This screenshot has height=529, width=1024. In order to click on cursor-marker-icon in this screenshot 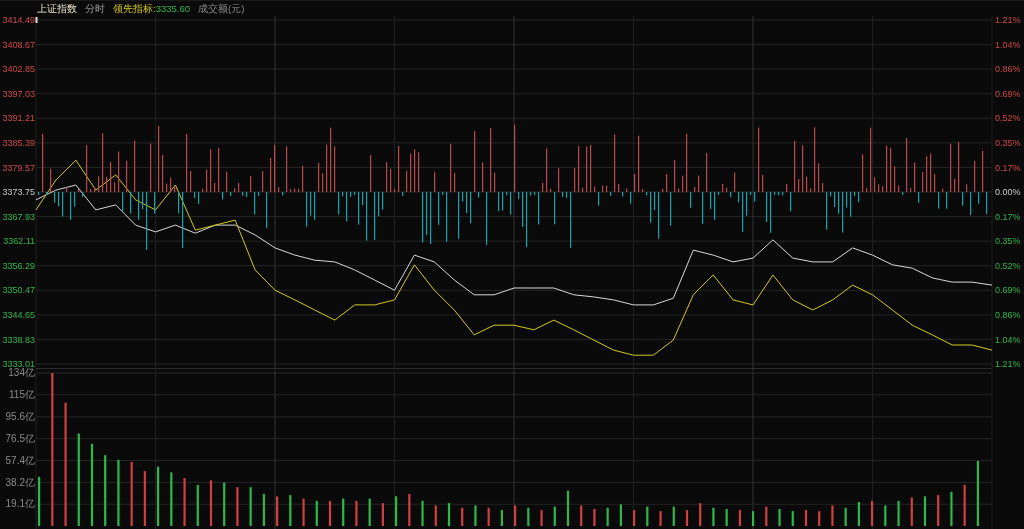, I will do `click(36, 20)`.